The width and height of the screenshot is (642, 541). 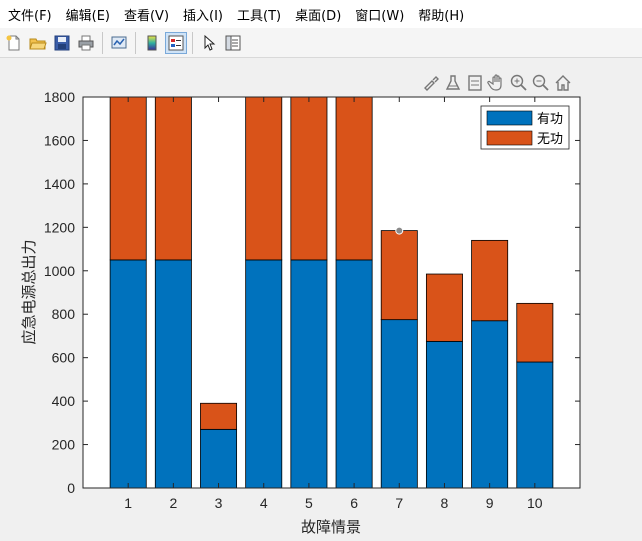 What do you see at coordinates (445, 503) in the screenshot?
I see `x-tick-label: 8` at bounding box center [445, 503].